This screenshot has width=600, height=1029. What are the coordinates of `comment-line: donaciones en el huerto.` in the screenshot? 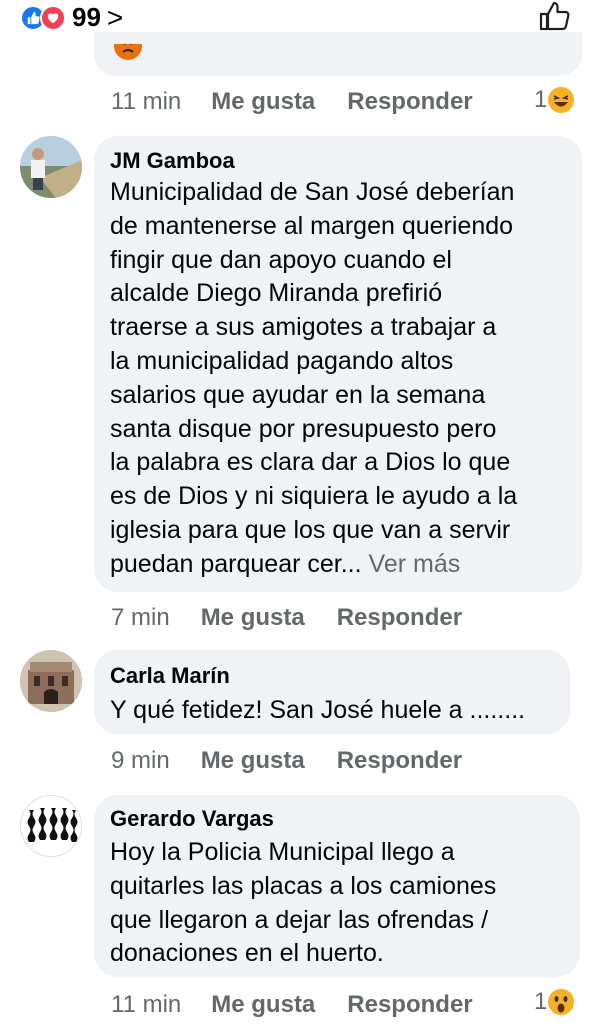 It's located at (247, 953).